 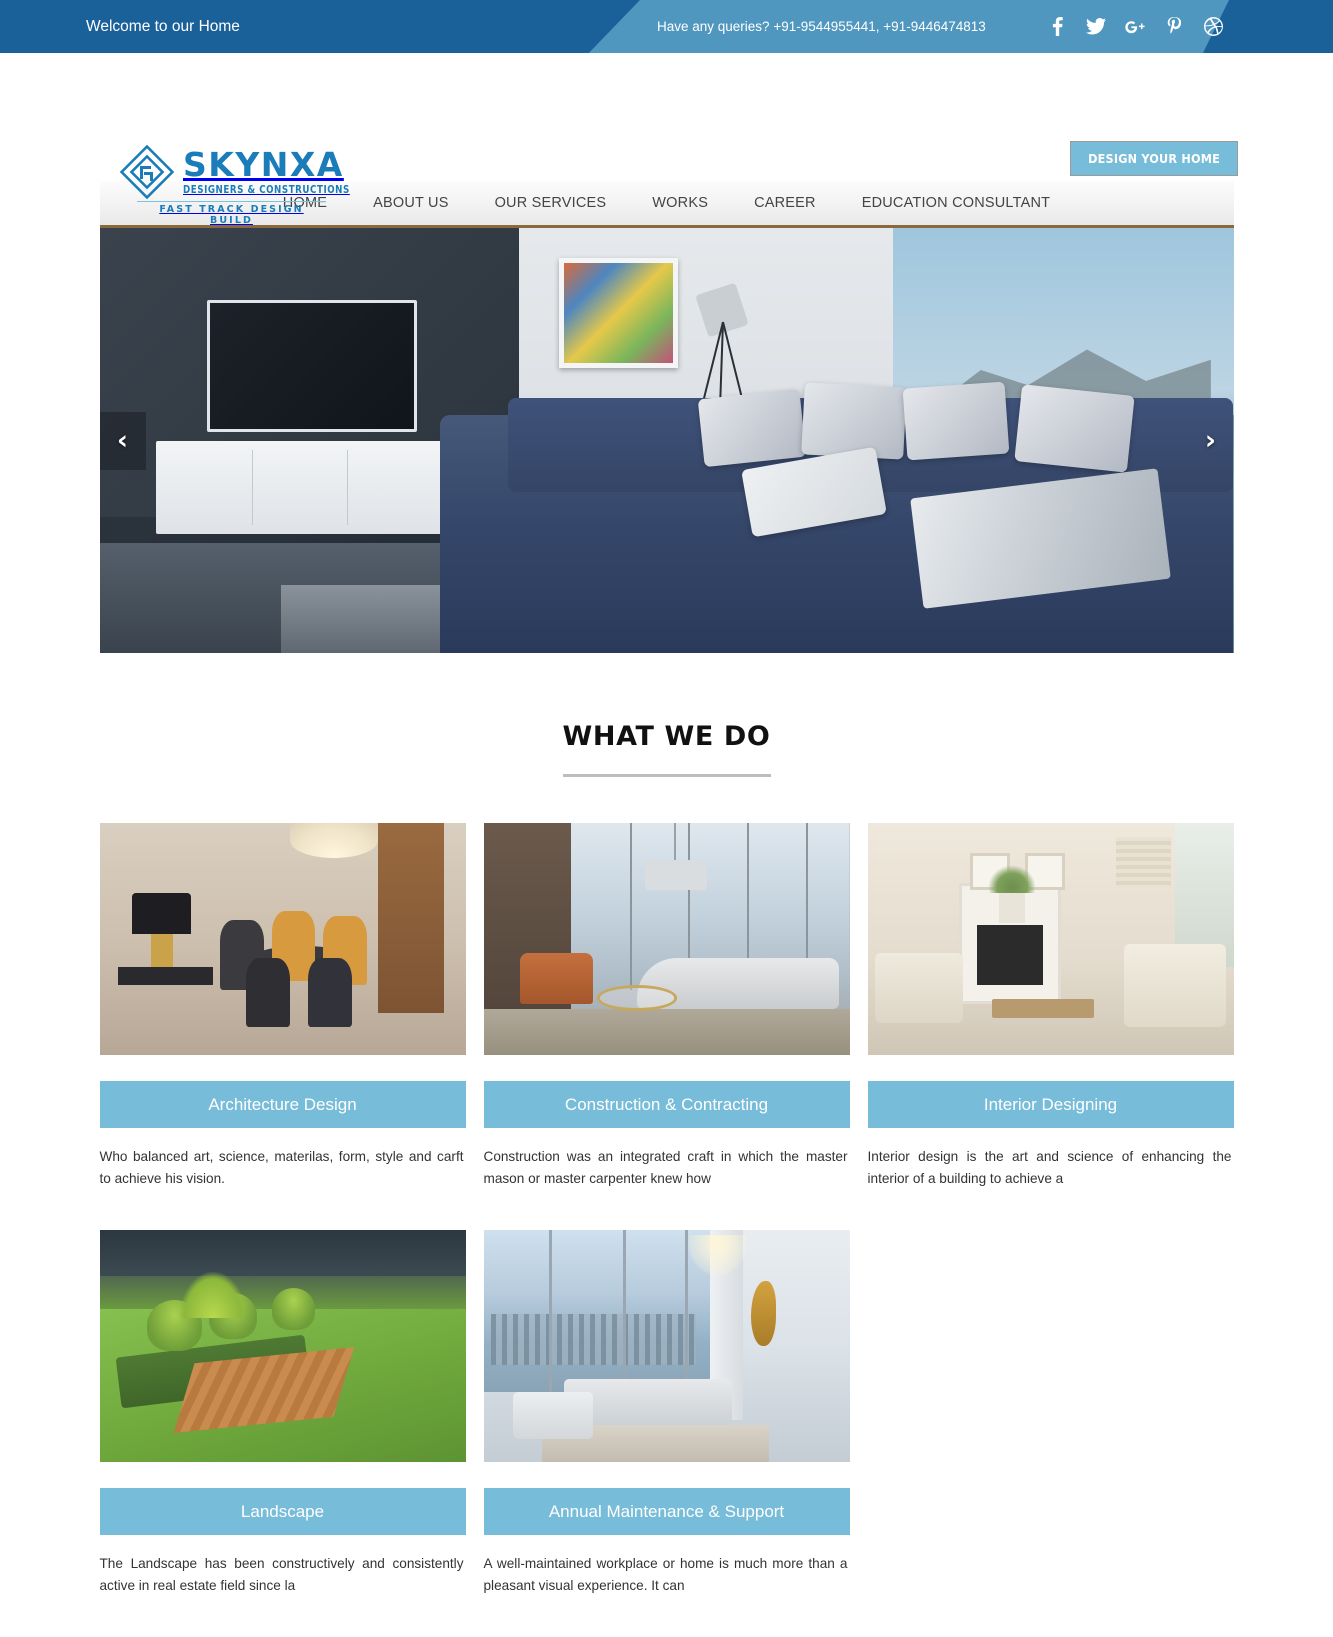 What do you see at coordinates (163, 26) in the screenshot?
I see `welcome-text: Welcome to our Home` at bounding box center [163, 26].